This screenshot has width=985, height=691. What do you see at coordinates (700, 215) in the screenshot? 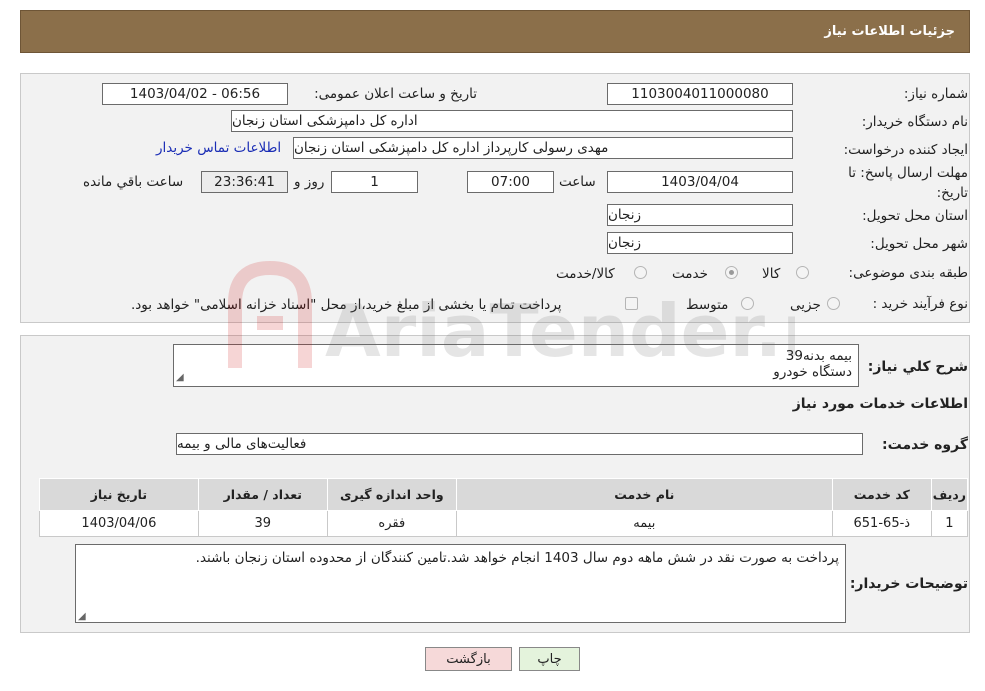
I see `province-field: زنجان` at bounding box center [700, 215].